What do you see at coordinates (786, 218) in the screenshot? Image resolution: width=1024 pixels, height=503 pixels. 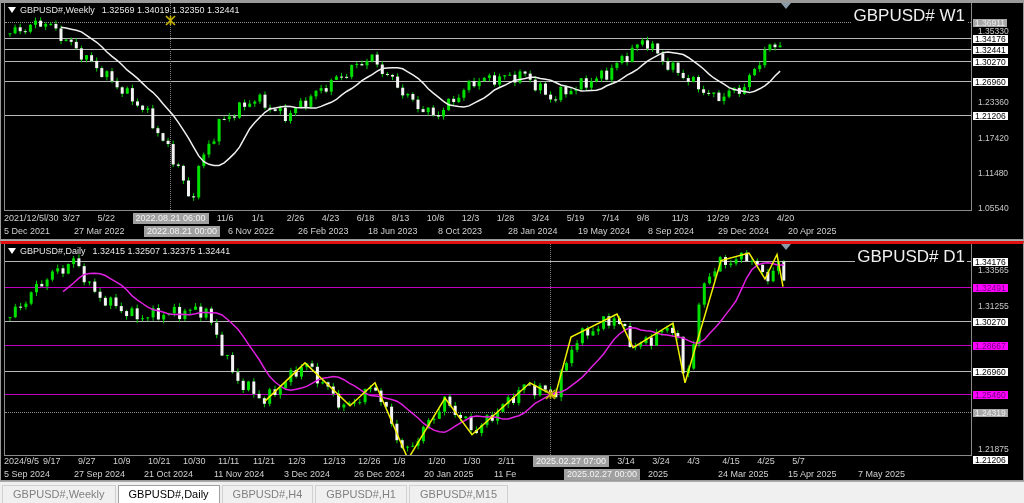 I see `time-label: 4/20` at bounding box center [786, 218].